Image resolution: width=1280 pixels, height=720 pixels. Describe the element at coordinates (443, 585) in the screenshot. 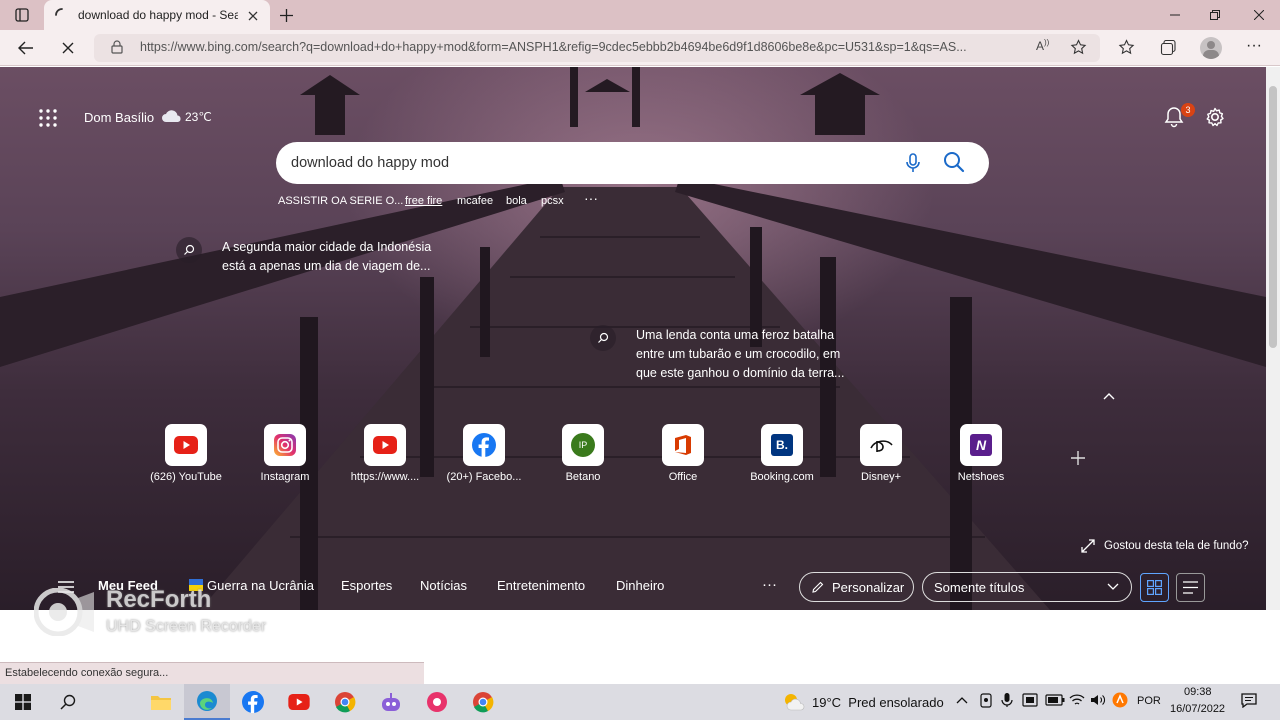

I see `feed-tab-news: Notícias` at that location.